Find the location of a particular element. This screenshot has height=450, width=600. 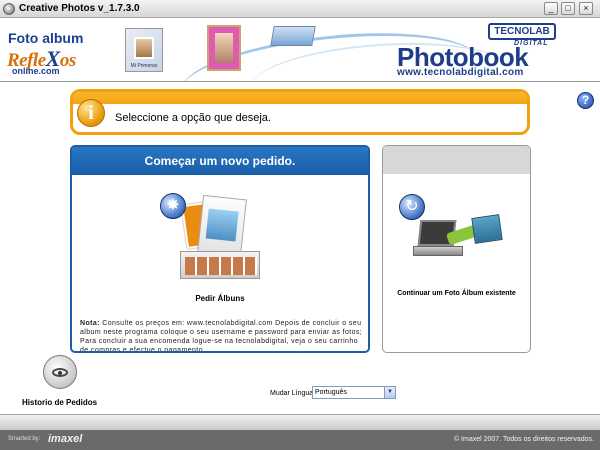

title-bar: Creative Photos v_1.7.3.0 _ □ × is located at coordinates (300, 9).